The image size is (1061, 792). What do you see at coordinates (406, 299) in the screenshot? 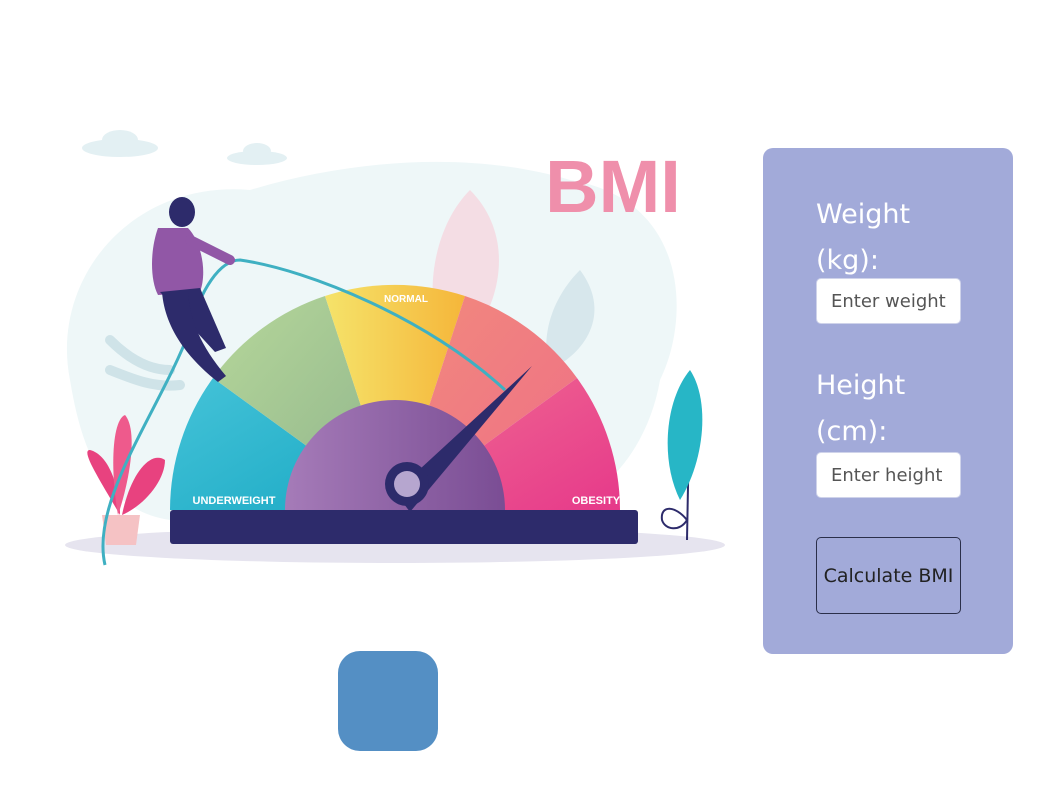
I see `normal-label: NORMAL` at bounding box center [406, 299].